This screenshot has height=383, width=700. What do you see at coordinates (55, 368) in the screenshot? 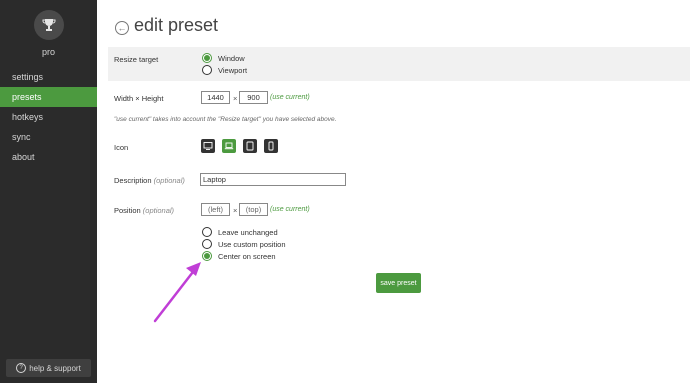
I see `help-support-label: help & support` at bounding box center [55, 368].